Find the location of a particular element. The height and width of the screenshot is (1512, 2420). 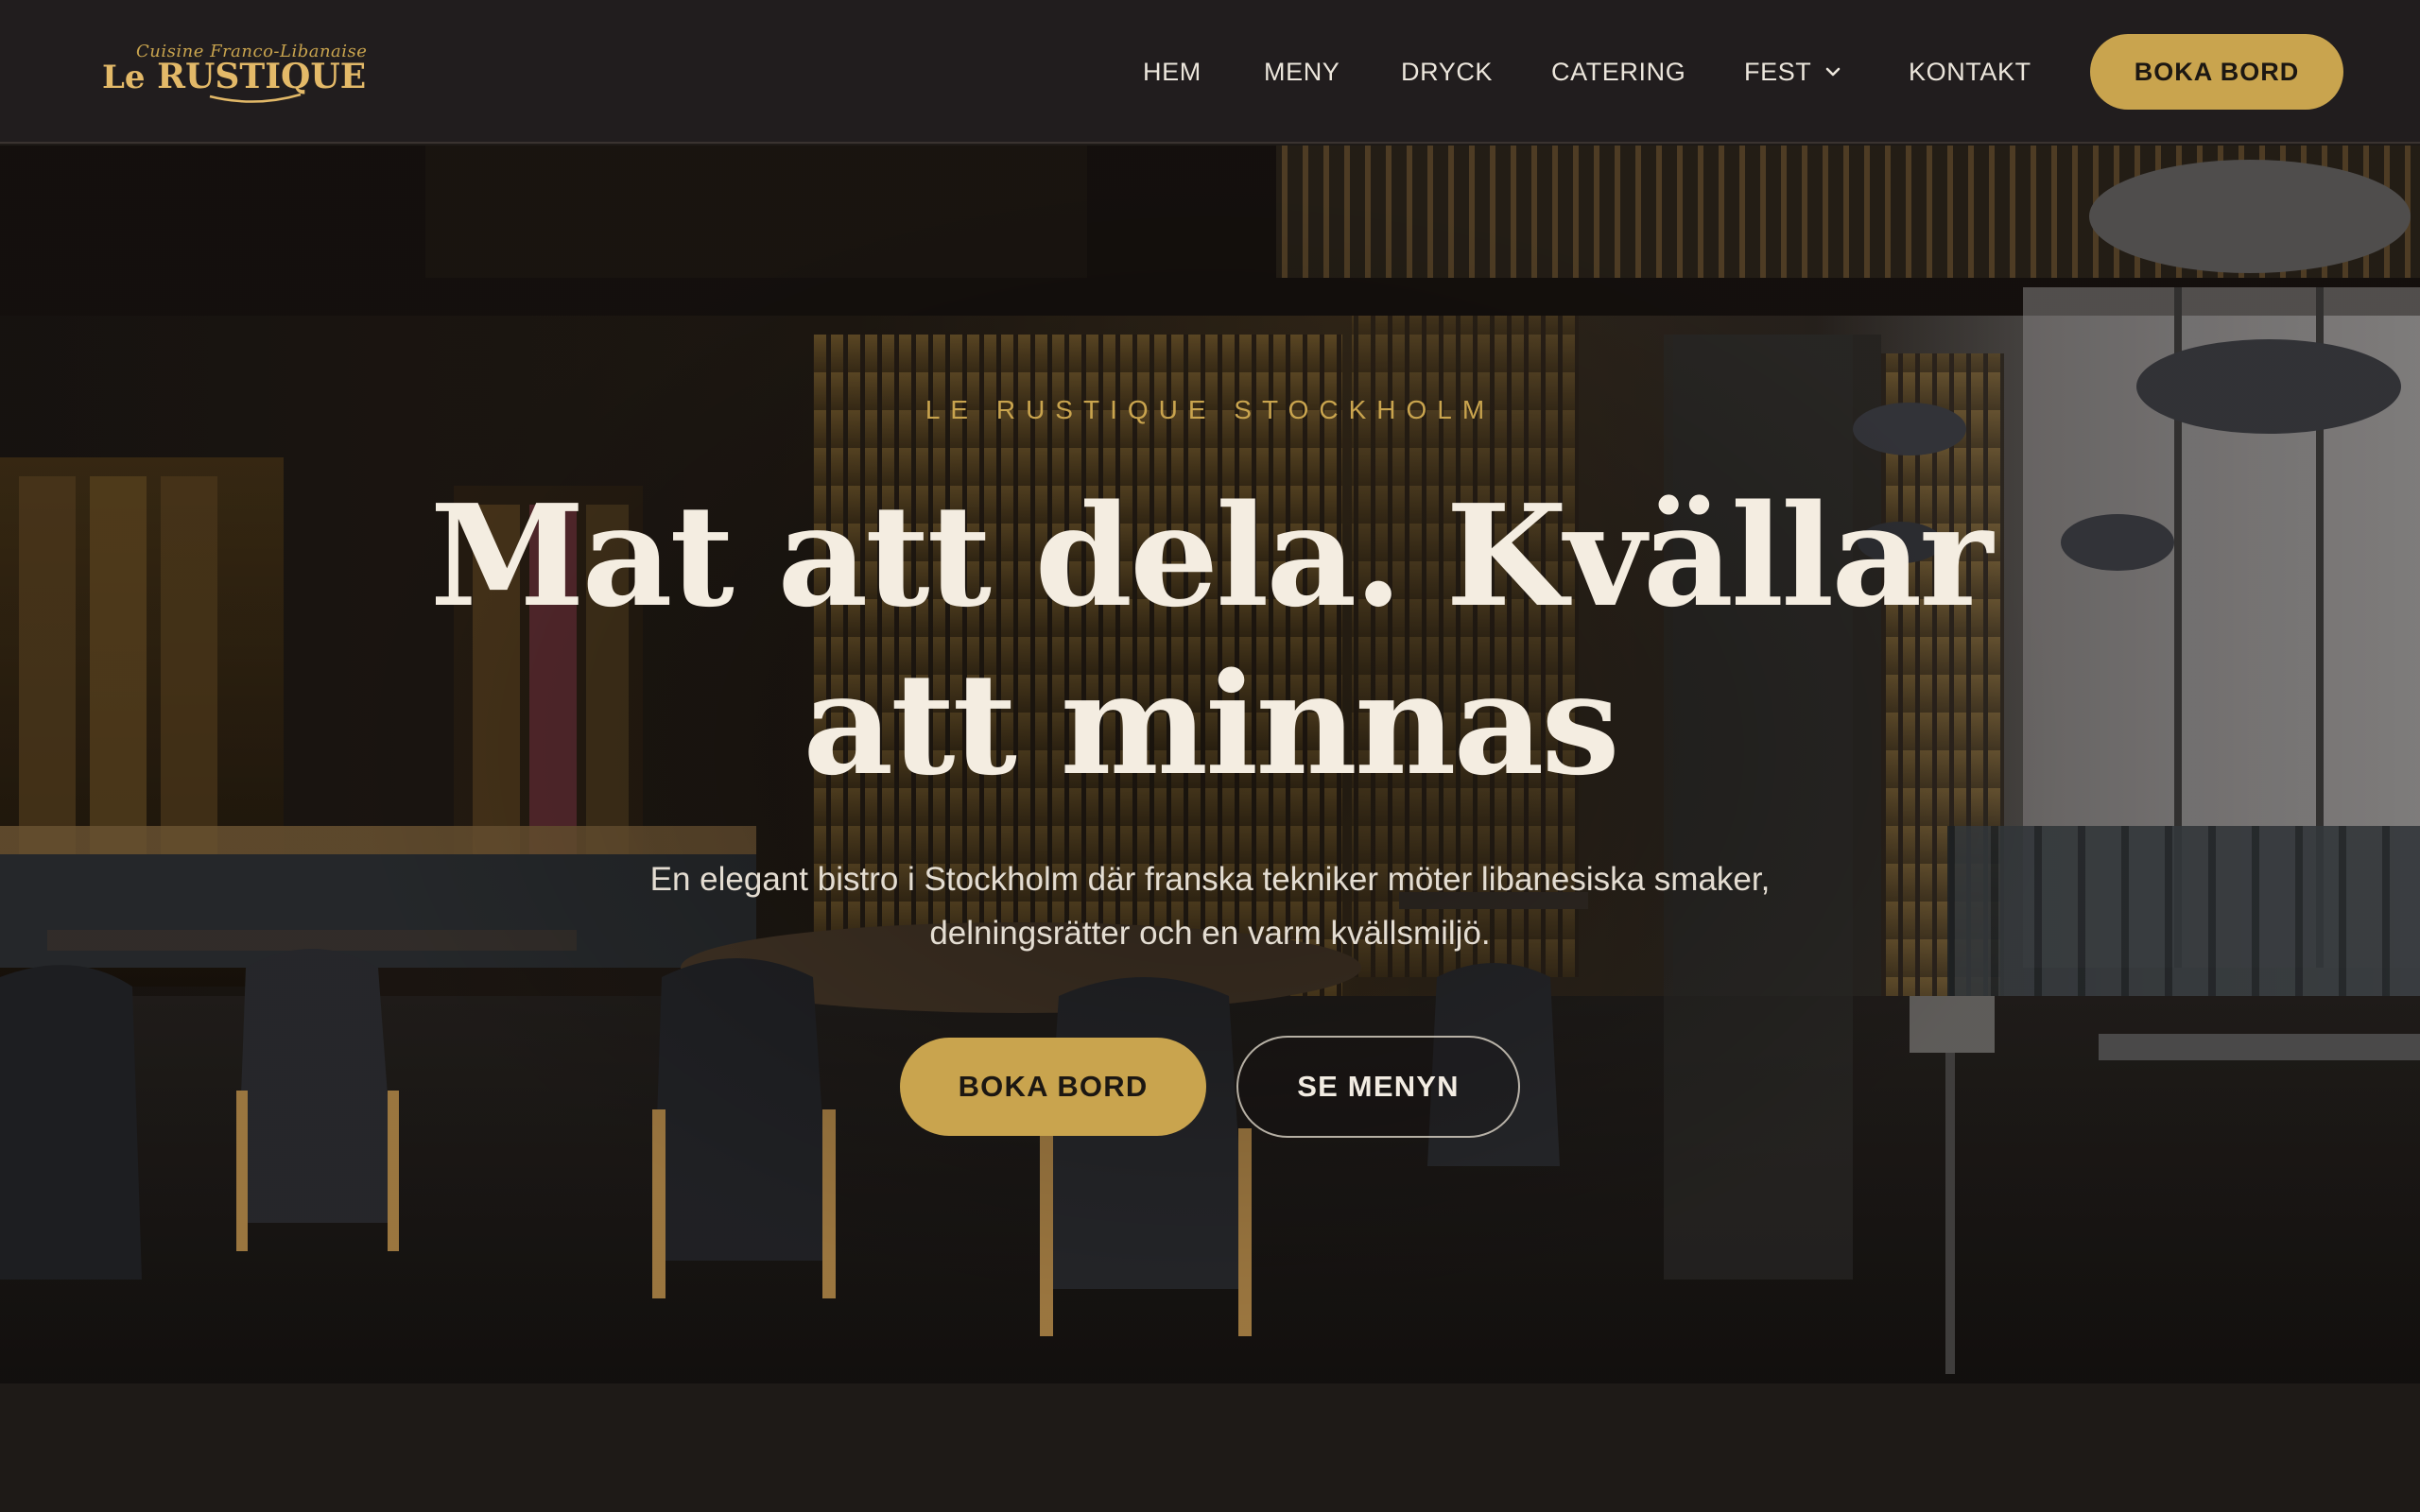

nav-item-hem: HEM is located at coordinates (1172, 71).